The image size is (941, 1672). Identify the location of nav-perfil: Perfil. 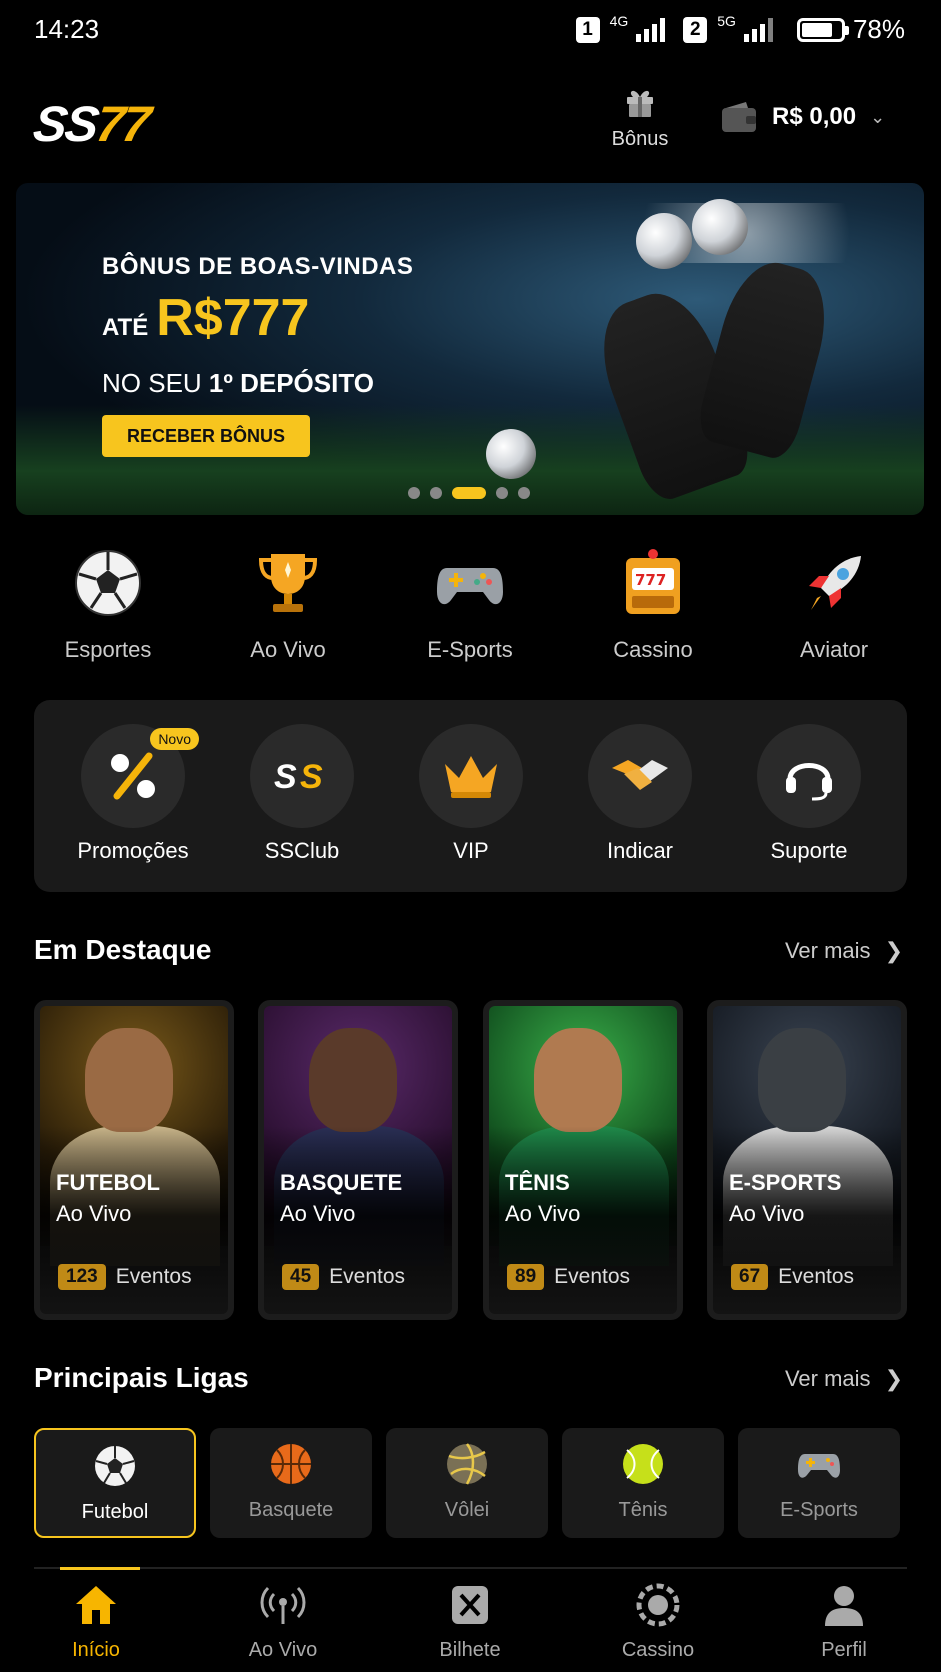
(844, 1622).